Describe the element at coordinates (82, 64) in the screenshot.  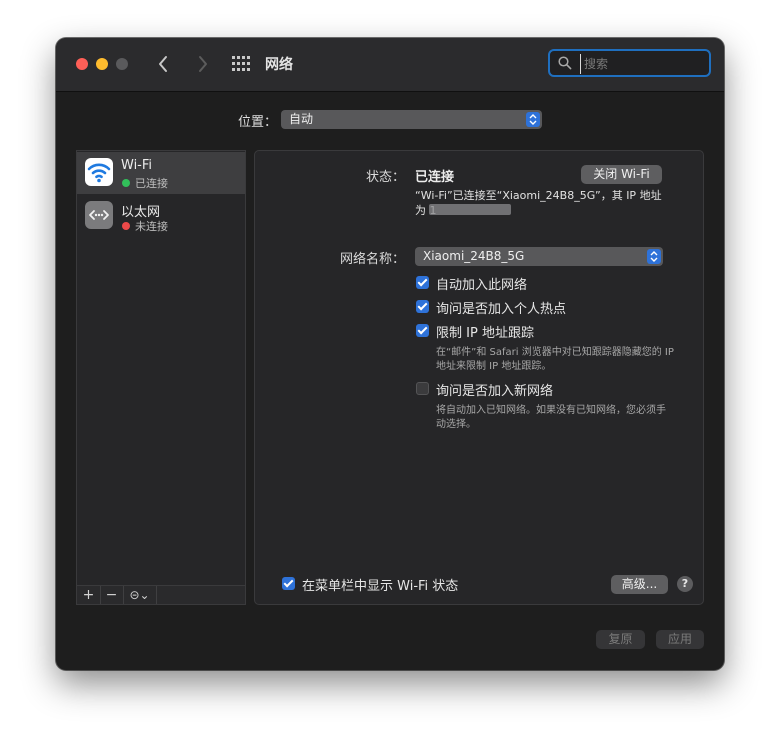
I see `close-button` at that location.